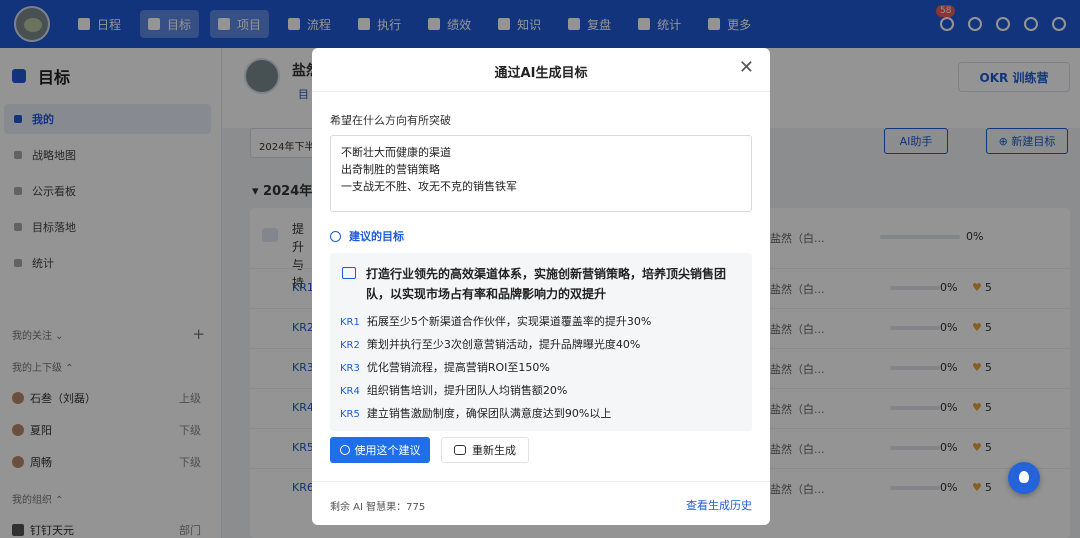 This screenshot has width=1080, height=538. Describe the element at coordinates (350, 345) in the screenshot. I see `kr-id: KR2` at that location.